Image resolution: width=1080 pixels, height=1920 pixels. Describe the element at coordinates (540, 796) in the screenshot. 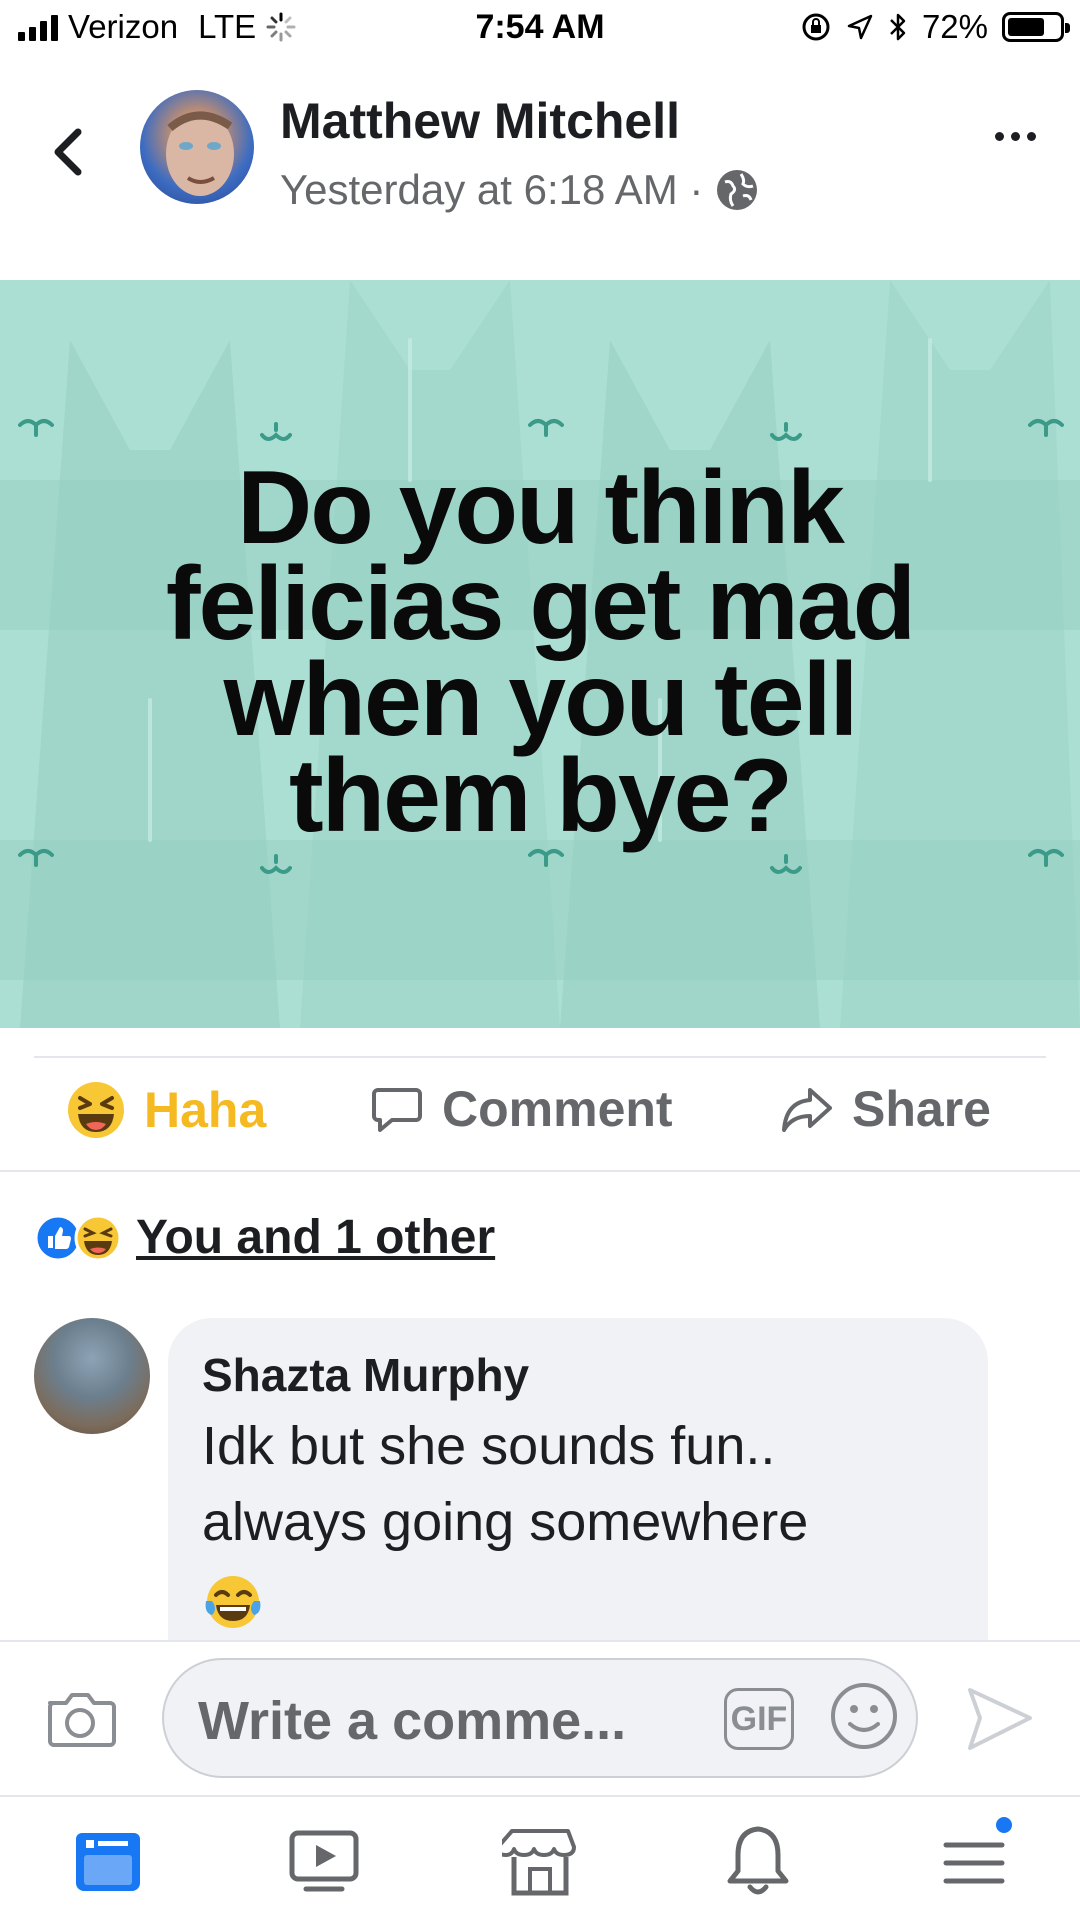

I see `post-text-line: them bye?` at that location.